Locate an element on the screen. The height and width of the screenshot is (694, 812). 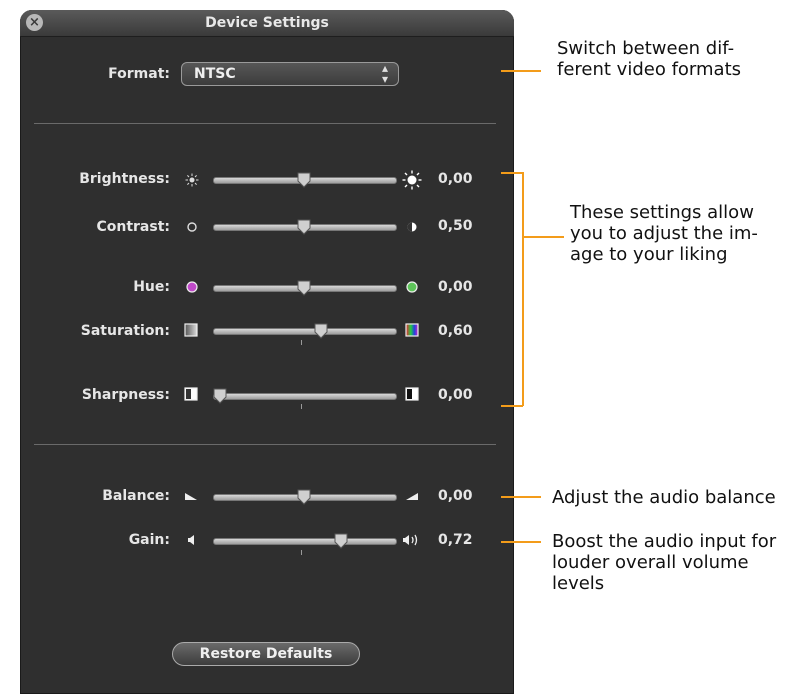
gain-annotation-line2: louder overall volume is located at coordinates (650, 562).